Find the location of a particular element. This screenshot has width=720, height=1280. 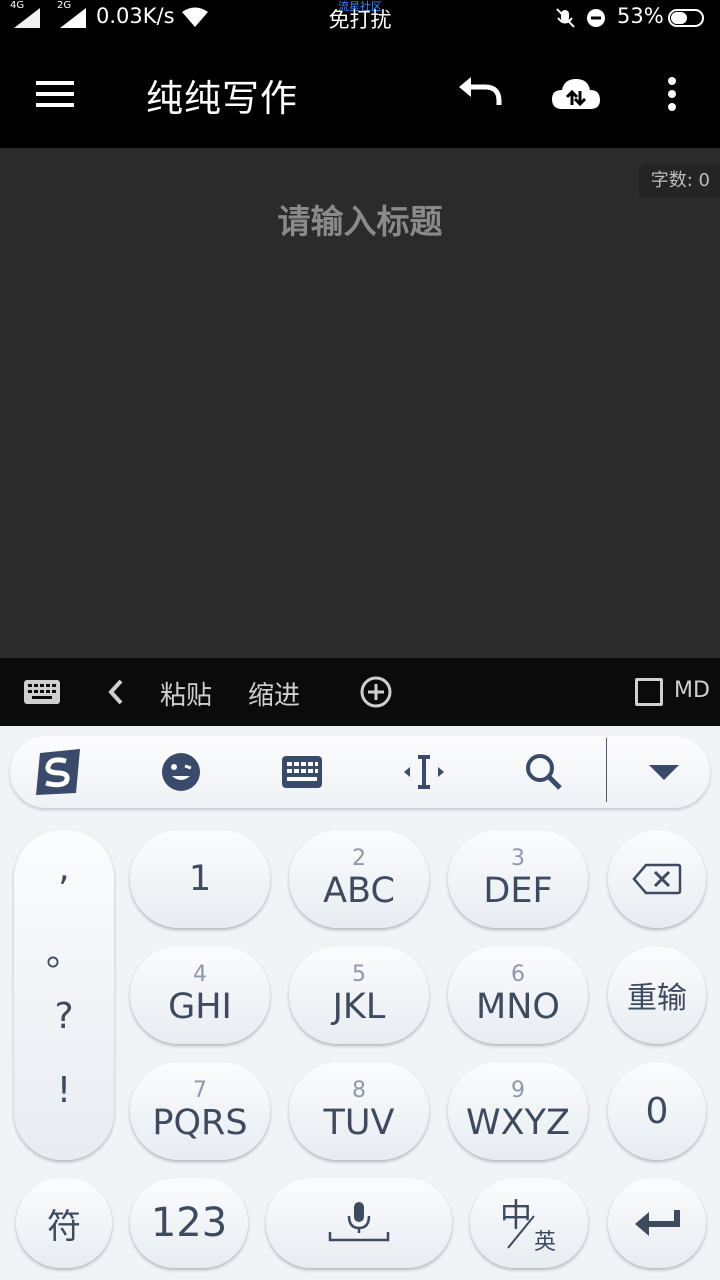

key-label: PQRS is located at coordinates (200, 1123).